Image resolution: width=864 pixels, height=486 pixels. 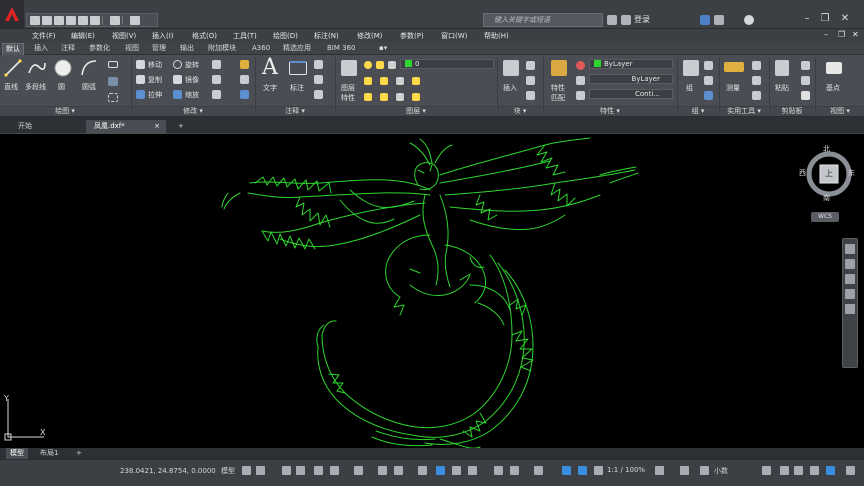 What do you see at coordinates (543, 20) in the screenshot?
I see `search-input: 键入关键字或短语` at bounding box center [543, 20].